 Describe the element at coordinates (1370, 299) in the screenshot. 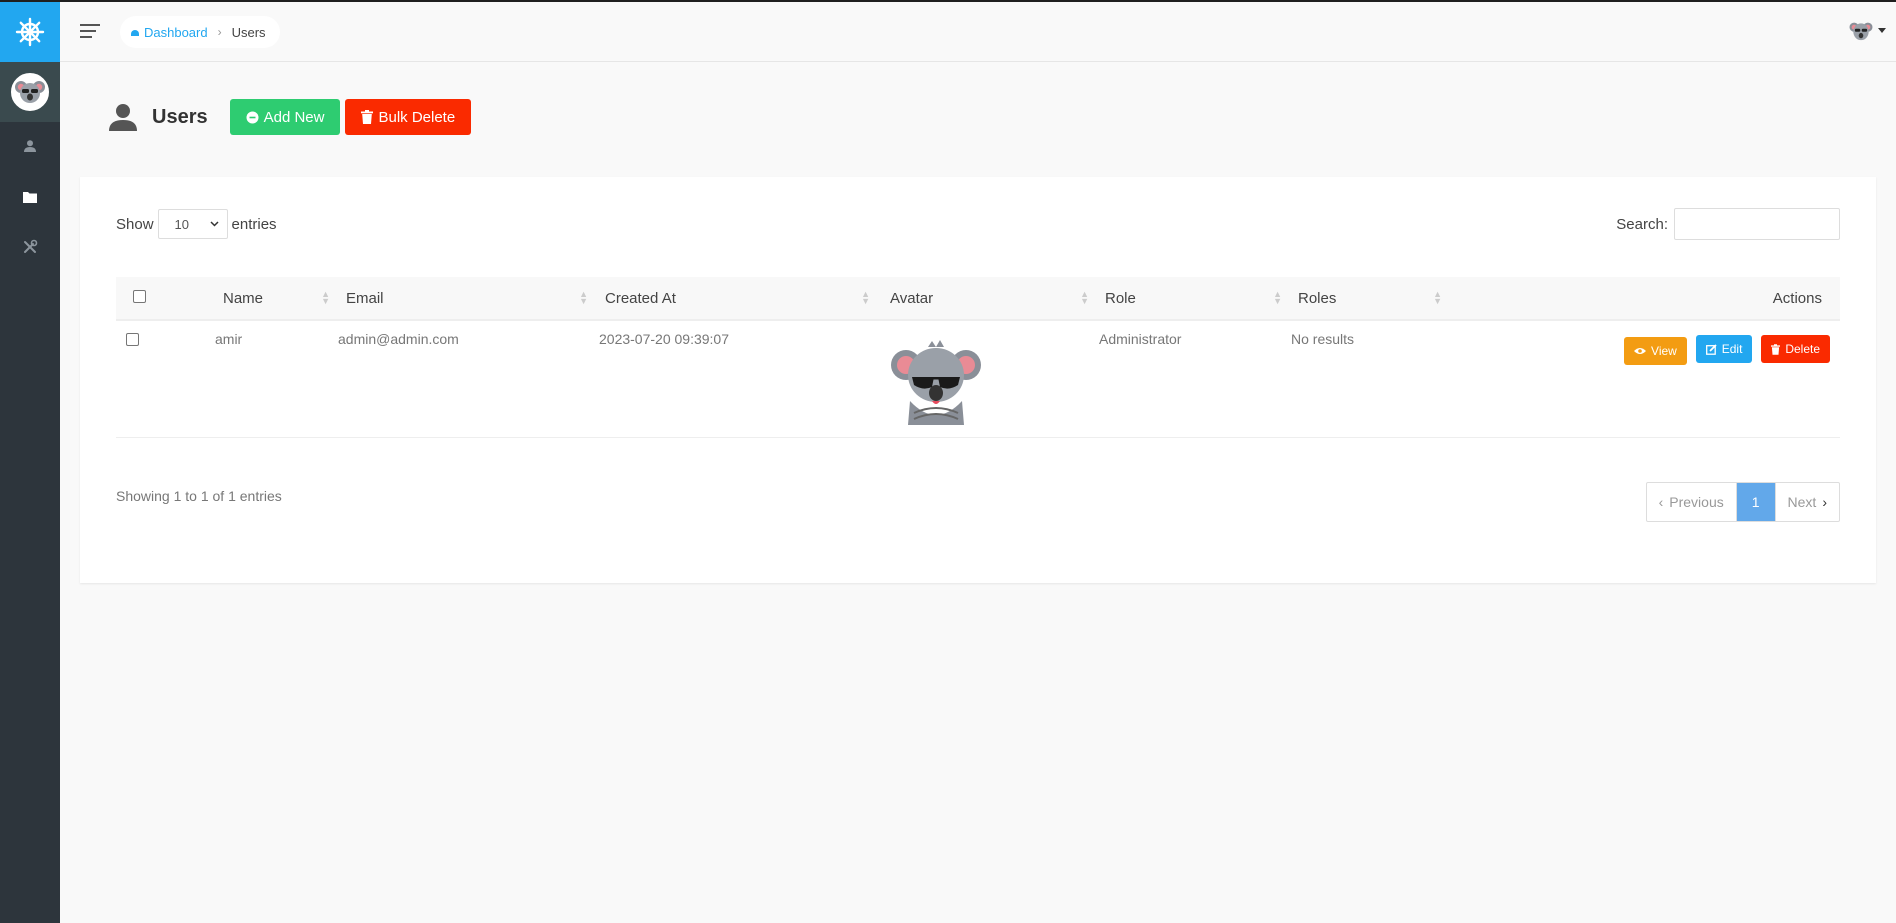

I see `column-header-roles: Roles ▲ ▼` at that location.